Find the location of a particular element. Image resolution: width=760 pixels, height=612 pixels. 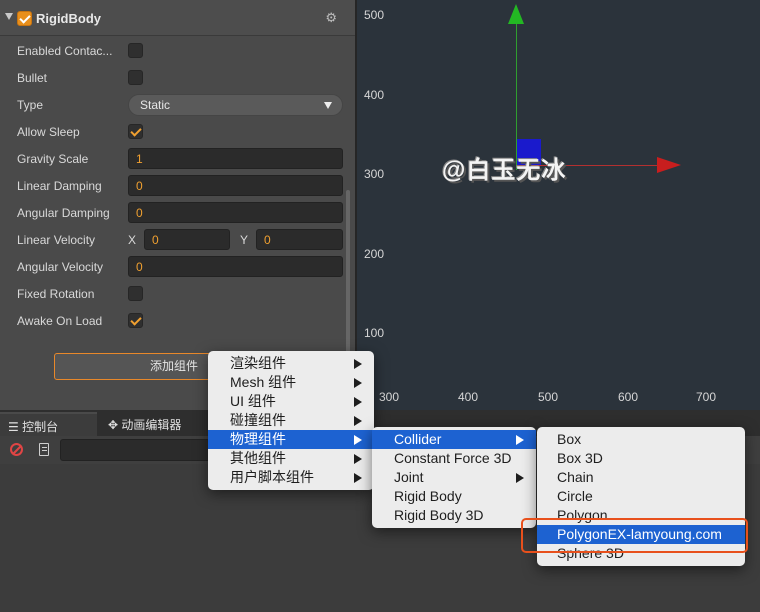

menu-item-label: UI 组件 is located at coordinates (253, 401).